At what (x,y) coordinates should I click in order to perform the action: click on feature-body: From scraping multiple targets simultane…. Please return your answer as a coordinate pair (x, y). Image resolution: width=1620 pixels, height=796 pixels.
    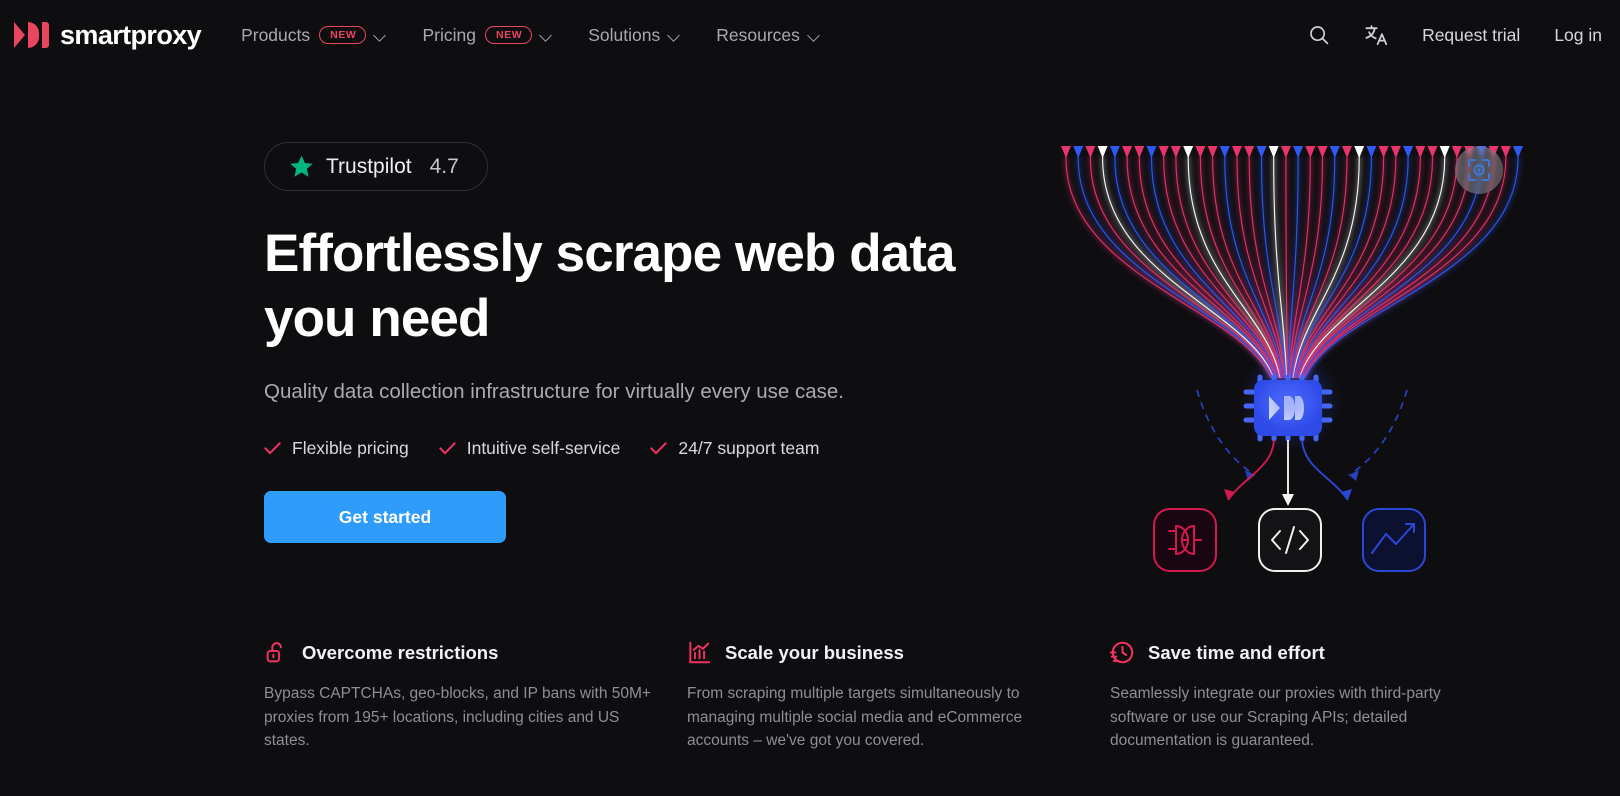
    Looking at the image, I should click on (855, 717).